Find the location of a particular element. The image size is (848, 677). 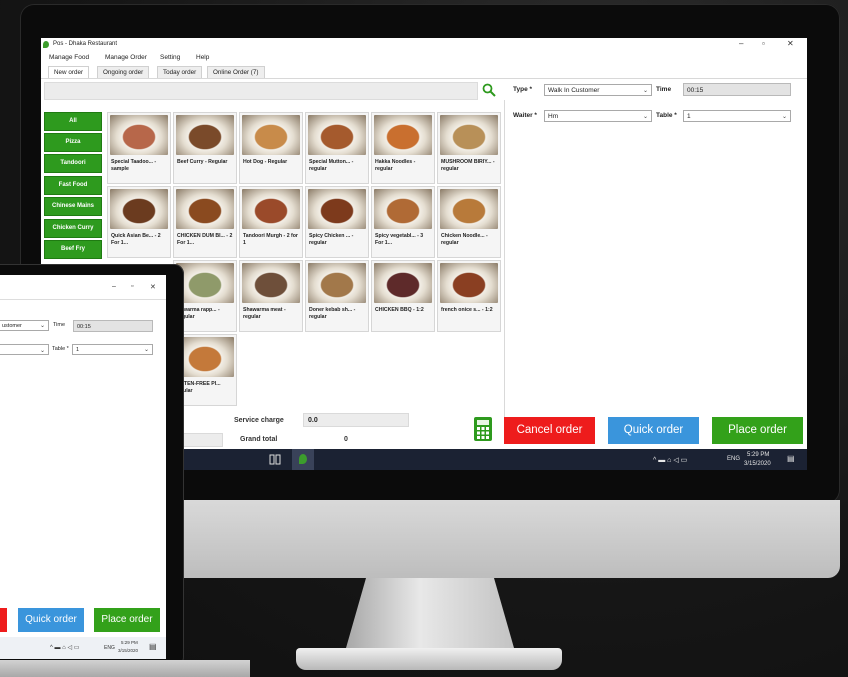

food-card: Spicy Chicken ... - regular is located at coordinates (337, 222).